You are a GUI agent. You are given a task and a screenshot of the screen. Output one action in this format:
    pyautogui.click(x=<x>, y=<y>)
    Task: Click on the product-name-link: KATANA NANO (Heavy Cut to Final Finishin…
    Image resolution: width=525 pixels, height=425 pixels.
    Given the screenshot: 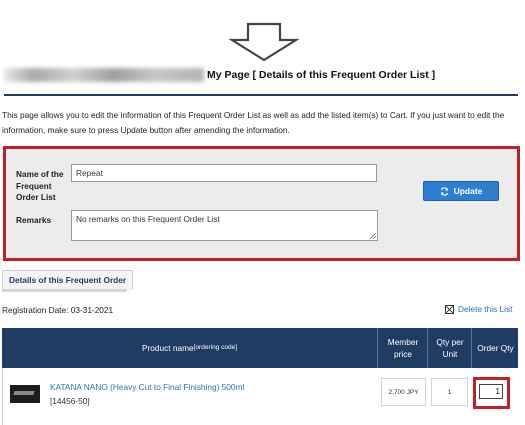 What is the action you would take?
    pyautogui.click(x=147, y=387)
    